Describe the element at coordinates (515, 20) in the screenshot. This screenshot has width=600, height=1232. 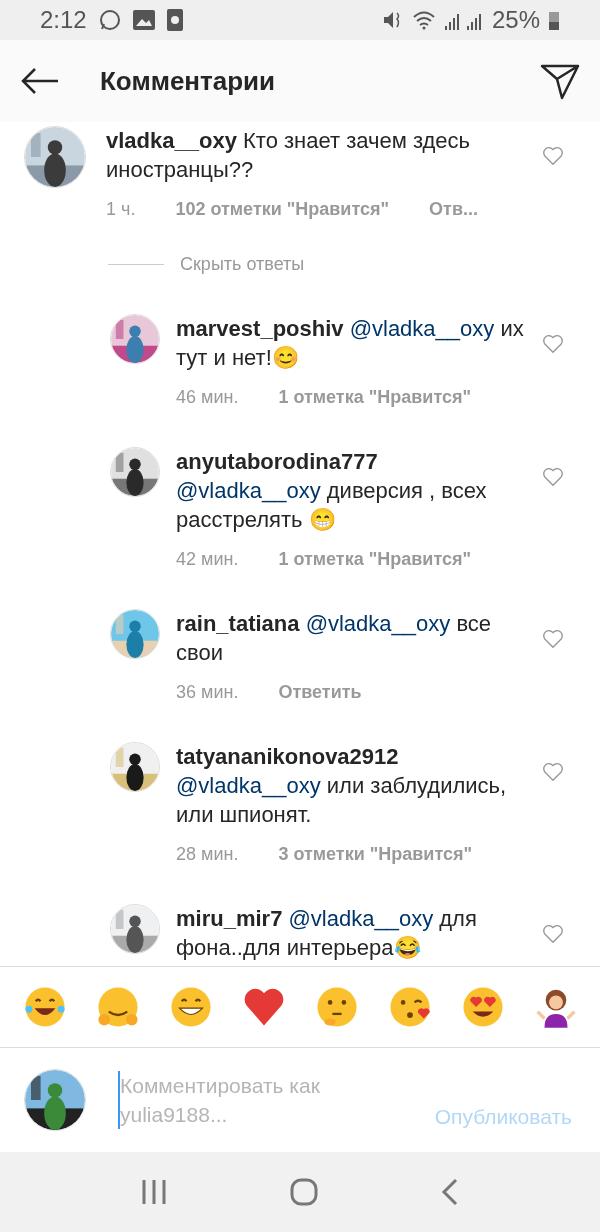
I see `battery-percent: 25%` at that location.